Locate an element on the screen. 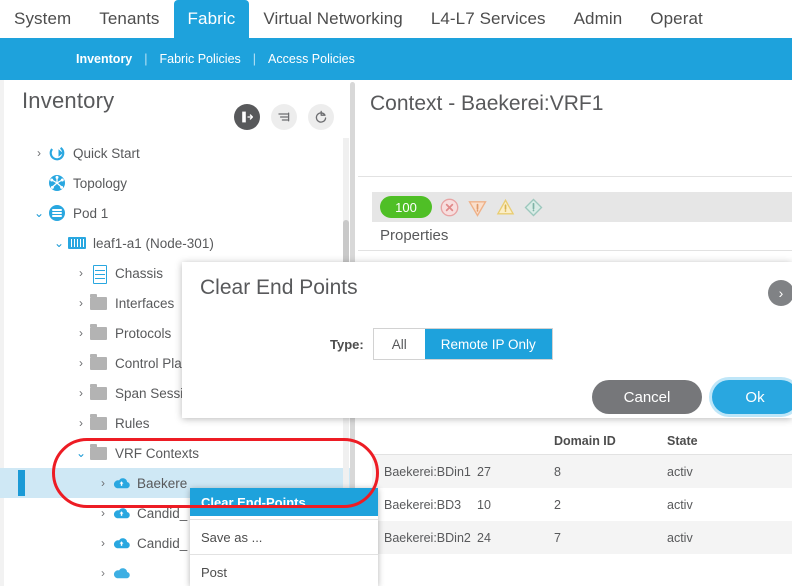  table-row: Baekerei:BDin2 24 7 activ is located at coordinates (582, 537).